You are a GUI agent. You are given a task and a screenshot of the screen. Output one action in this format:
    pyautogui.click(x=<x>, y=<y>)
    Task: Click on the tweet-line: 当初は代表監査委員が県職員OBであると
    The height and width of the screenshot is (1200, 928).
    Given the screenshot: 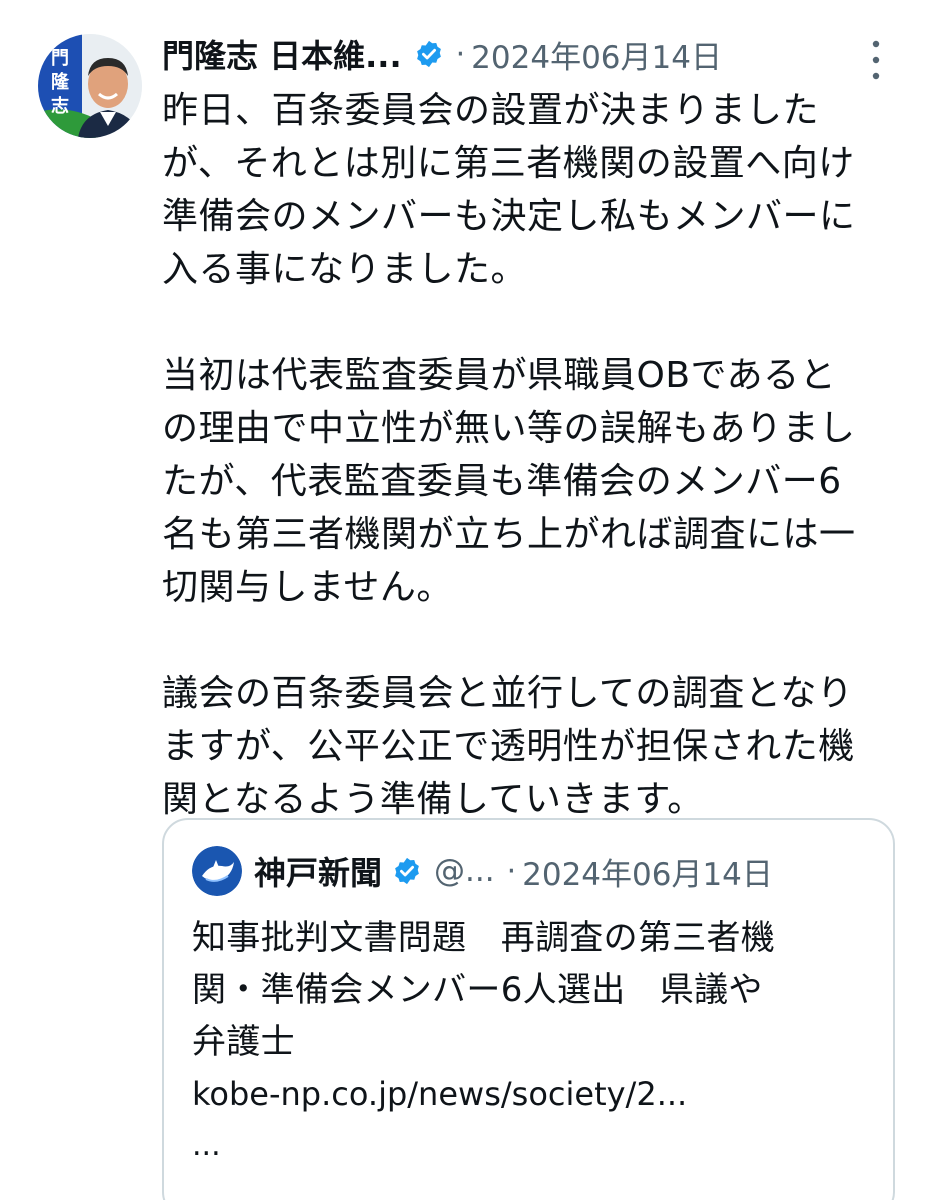 What is the action you would take?
    pyautogui.click(x=499, y=375)
    